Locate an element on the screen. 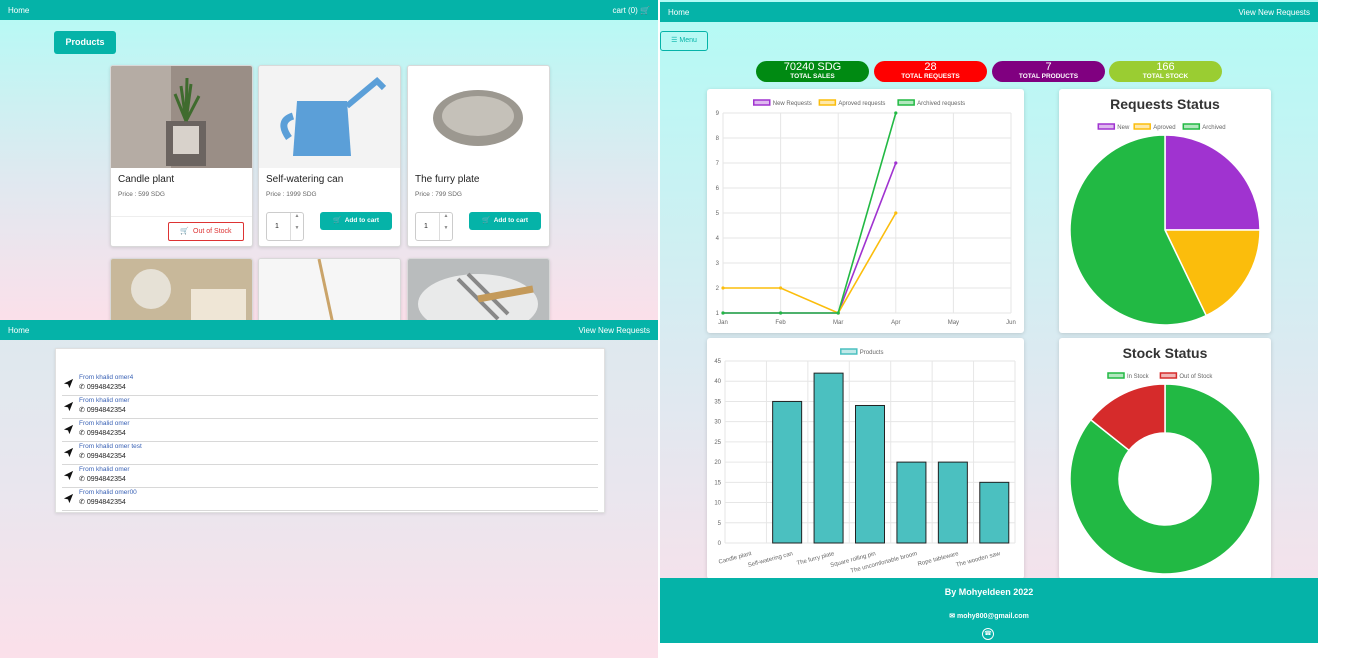 This screenshot has height=658, width=1352. stock-status-legend-swatch is located at coordinates (1116, 375).